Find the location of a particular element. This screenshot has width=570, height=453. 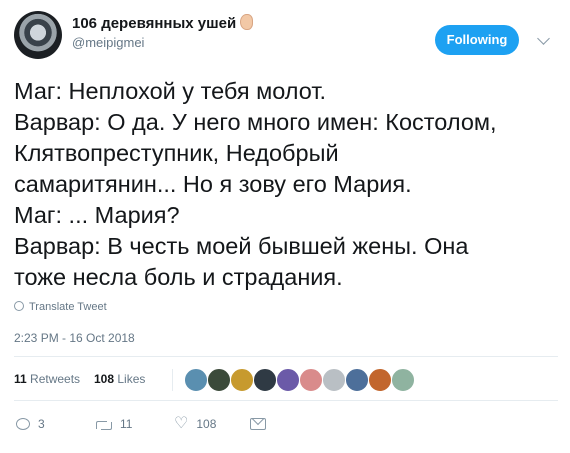

retweets-stat: 11 Retweets is located at coordinates (47, 379).